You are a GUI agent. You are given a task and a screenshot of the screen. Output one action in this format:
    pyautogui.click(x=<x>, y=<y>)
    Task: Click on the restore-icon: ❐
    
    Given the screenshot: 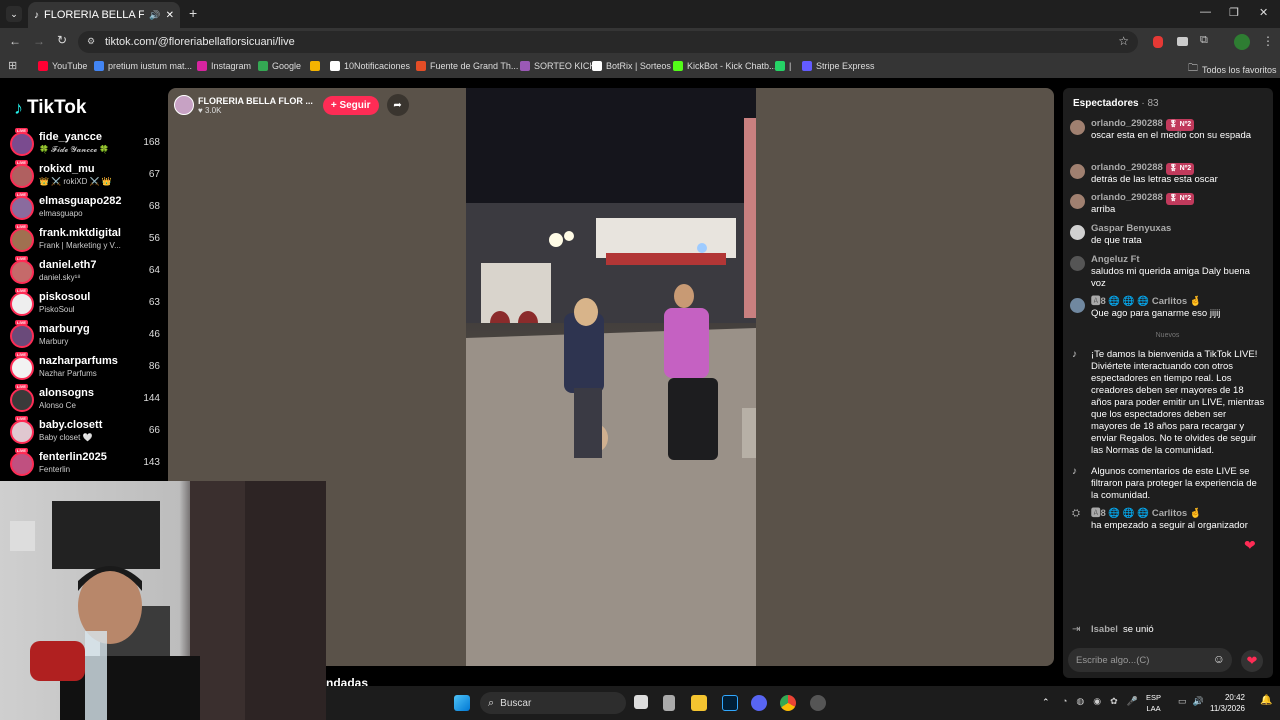 What is the action you would take?
    pyautogui.click(x=1234, y=12)
    